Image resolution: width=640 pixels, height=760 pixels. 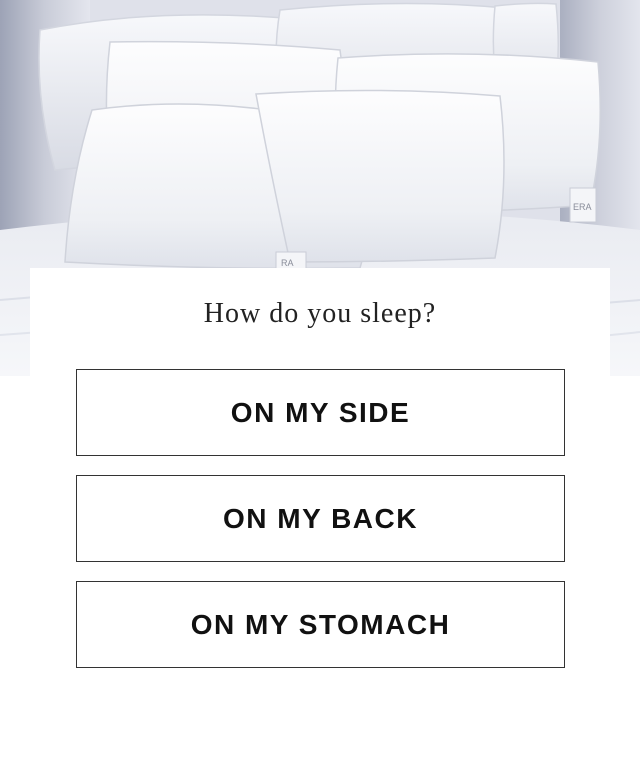 What do you see at coordinates (380, 176) in the screenshot?
I see `pillow-front-center` at bounding box center [380, 176].